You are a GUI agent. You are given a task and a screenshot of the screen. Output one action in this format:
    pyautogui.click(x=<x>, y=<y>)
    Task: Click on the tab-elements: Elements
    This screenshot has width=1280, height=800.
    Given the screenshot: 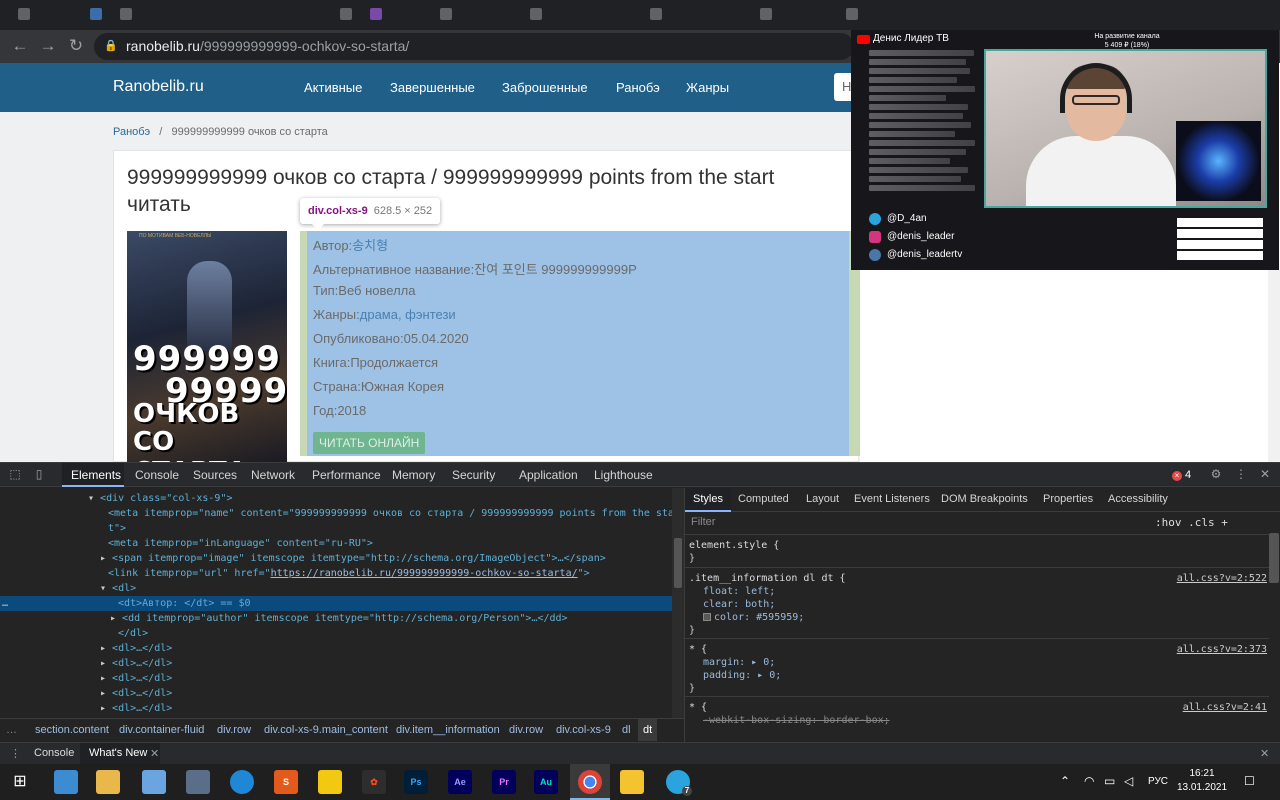 What is the action you would take?
    pyautogui.click(x=96, y=475)
    